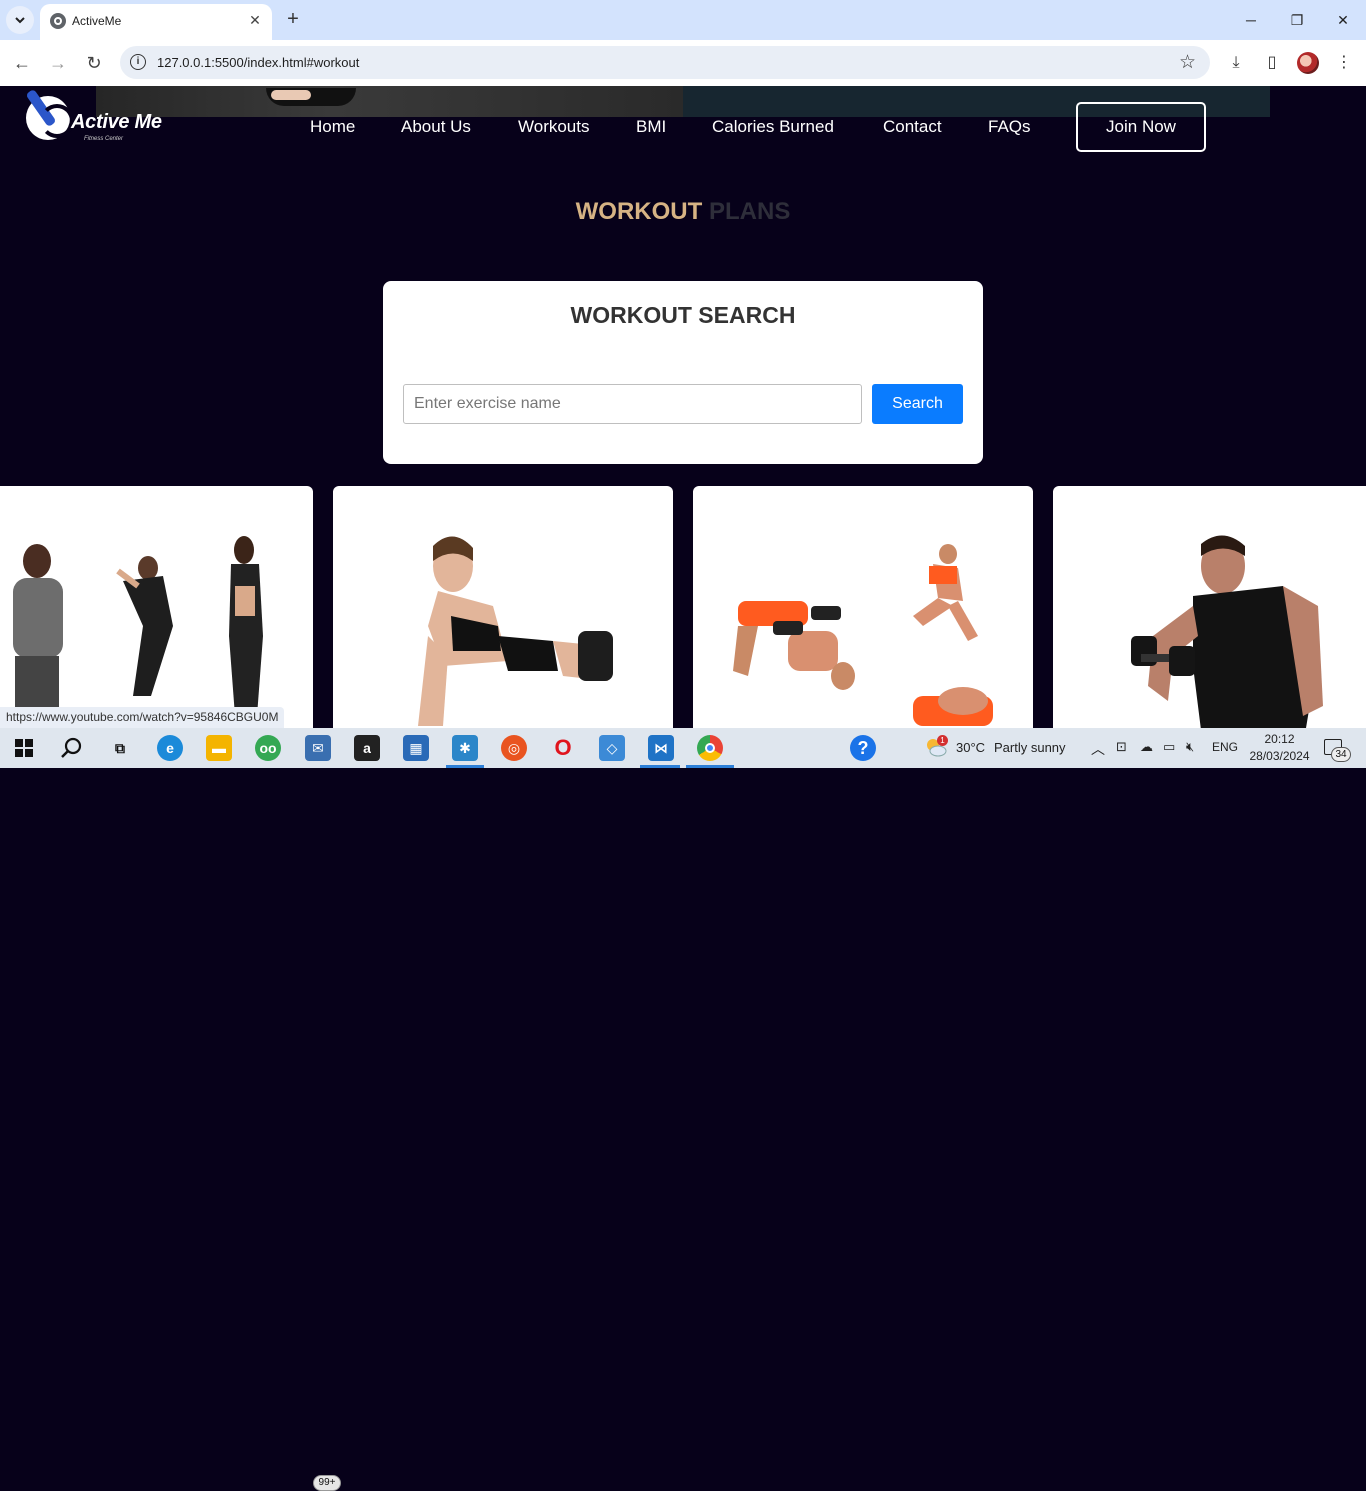 This screenshot has height=1491, width=1366. What do you see at coordinates (942, 740) in the screenshot?
I see `weather-badge: 1` at bounding box center [942, 740].